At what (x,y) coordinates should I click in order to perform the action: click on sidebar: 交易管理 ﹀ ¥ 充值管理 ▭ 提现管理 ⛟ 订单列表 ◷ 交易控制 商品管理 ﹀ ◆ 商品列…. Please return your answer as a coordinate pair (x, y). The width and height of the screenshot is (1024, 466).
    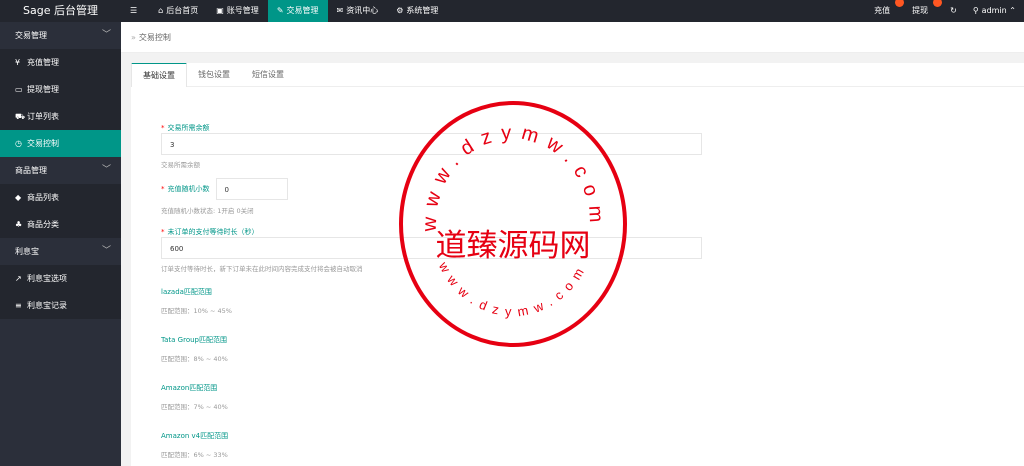
    Looking at the image, I should click on (60, 244).